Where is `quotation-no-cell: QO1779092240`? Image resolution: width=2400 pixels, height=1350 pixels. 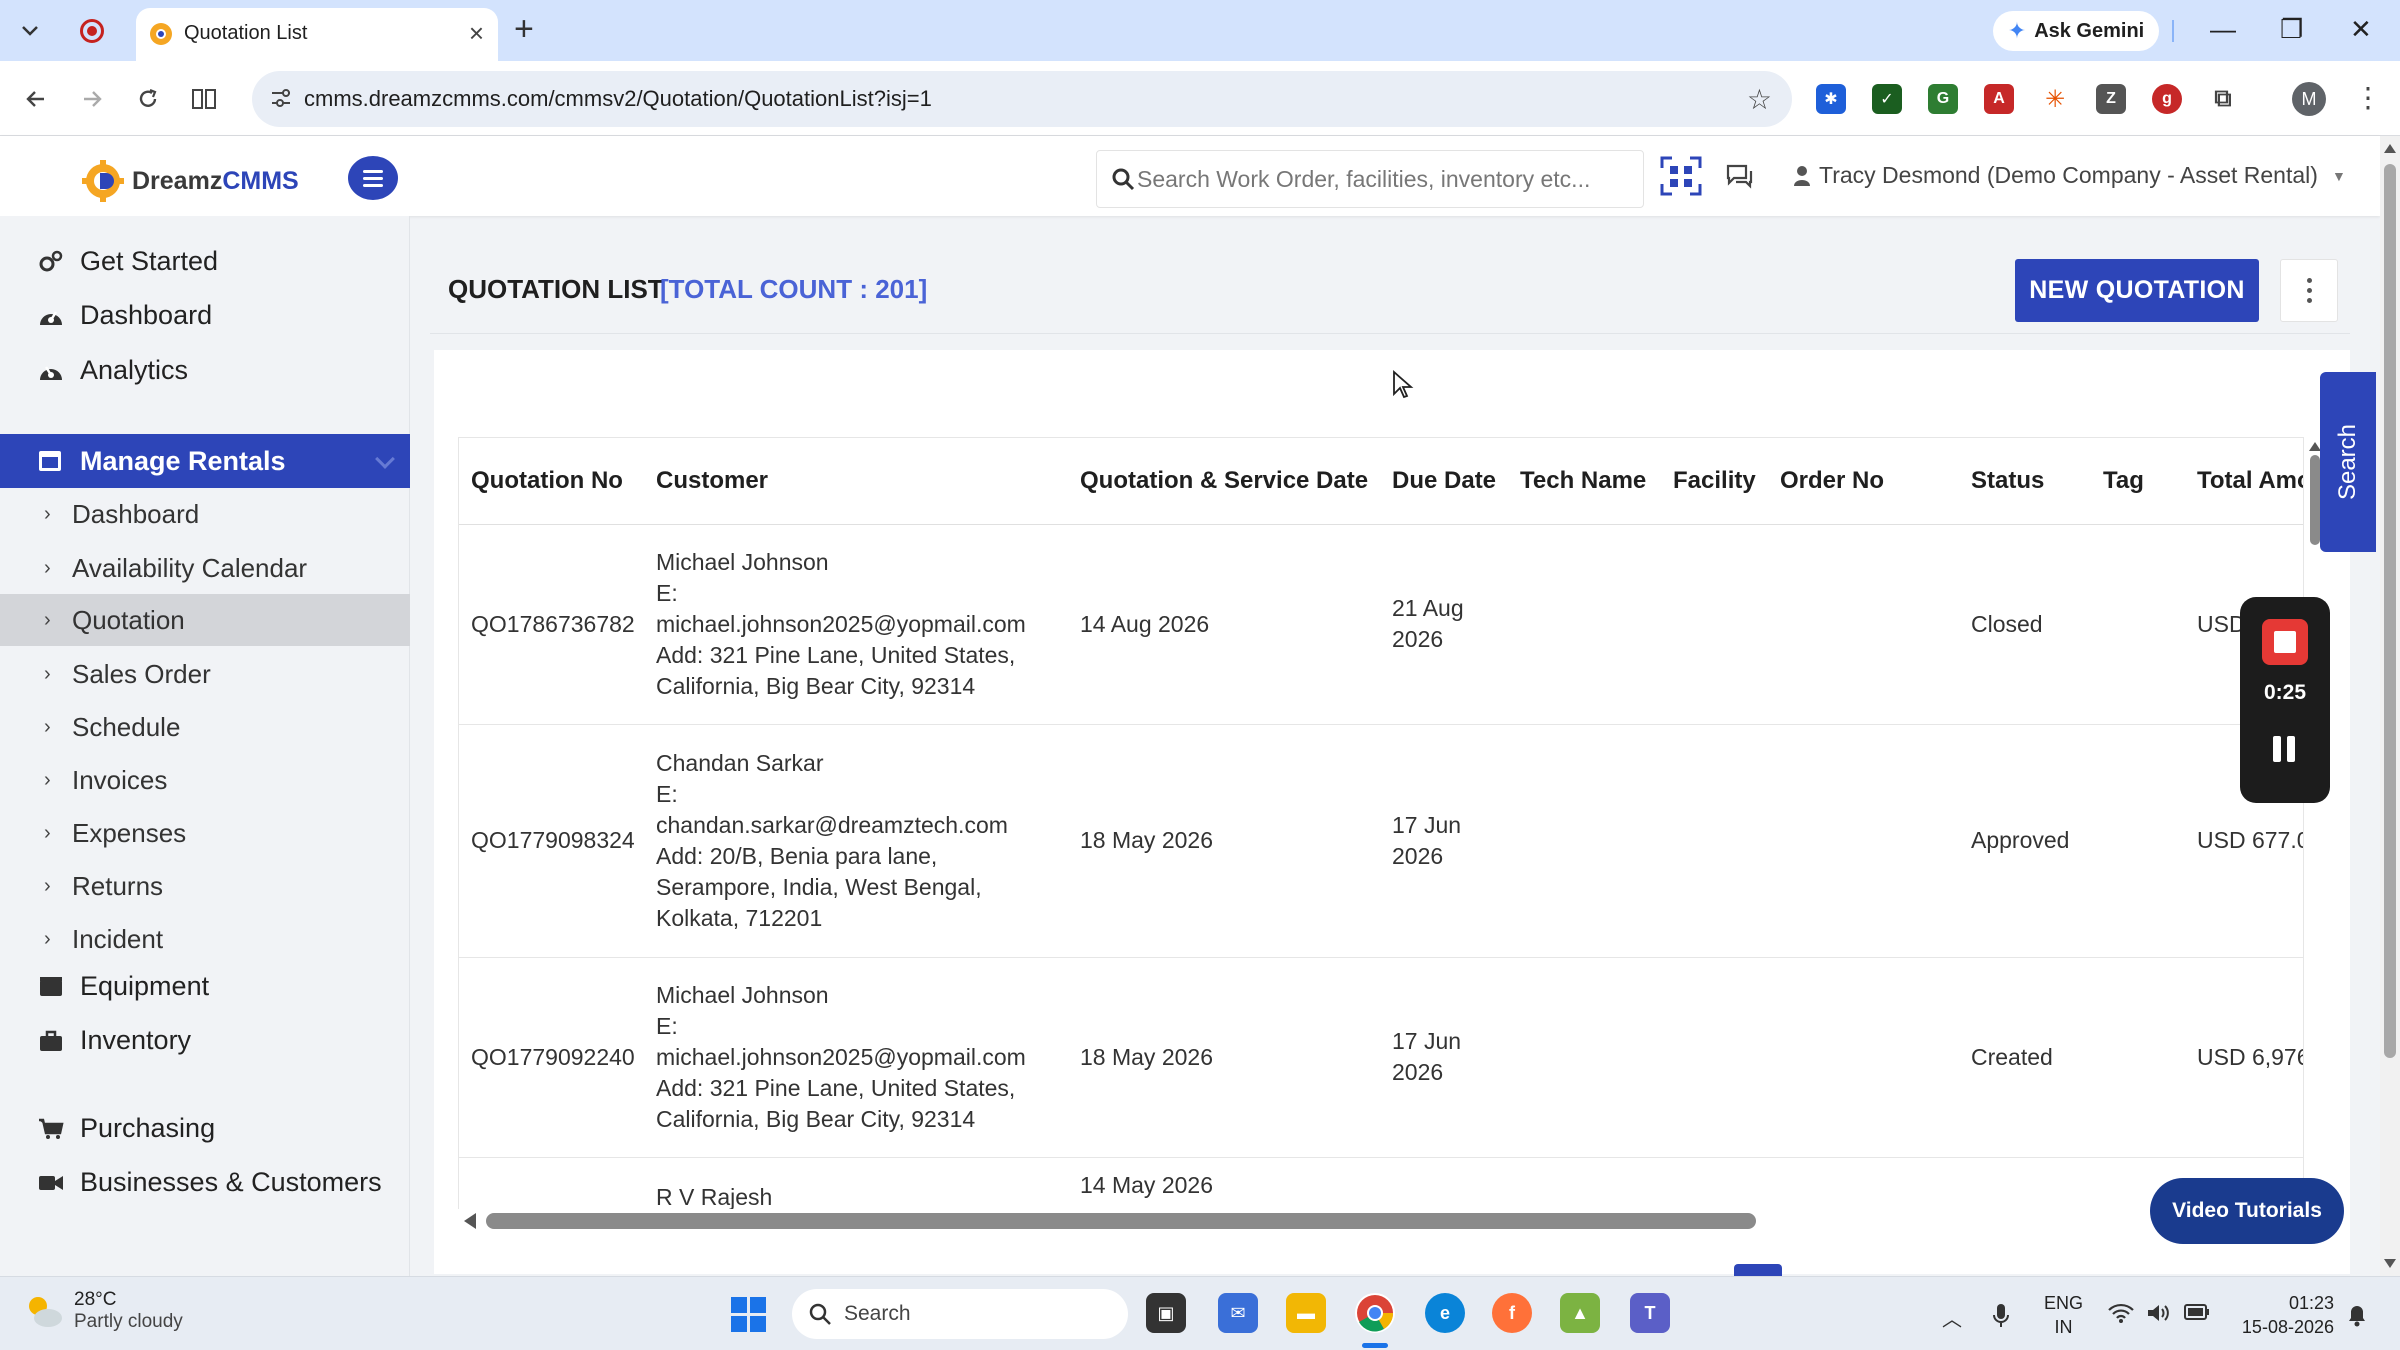
quotation-no-cell: QO1779092240 is located at coordinates (551, 1057).